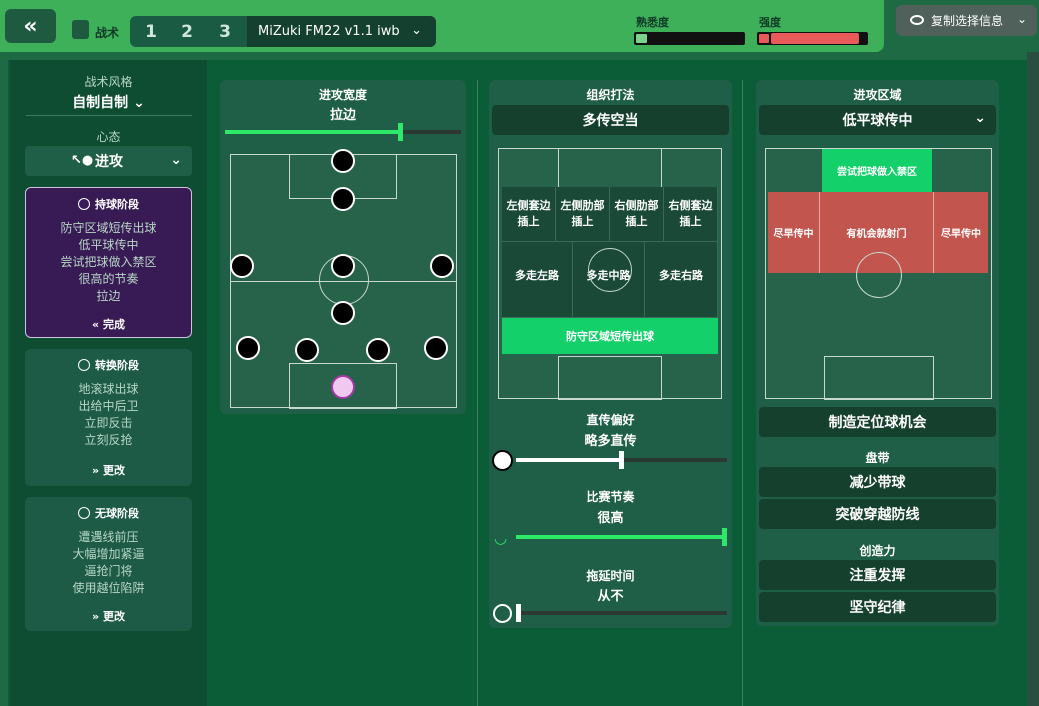 The width and height of the screenshot is (1039, 706). Describe the element at coordinates (84, 513) in the screenshot. I see `defend-icon` at that location.